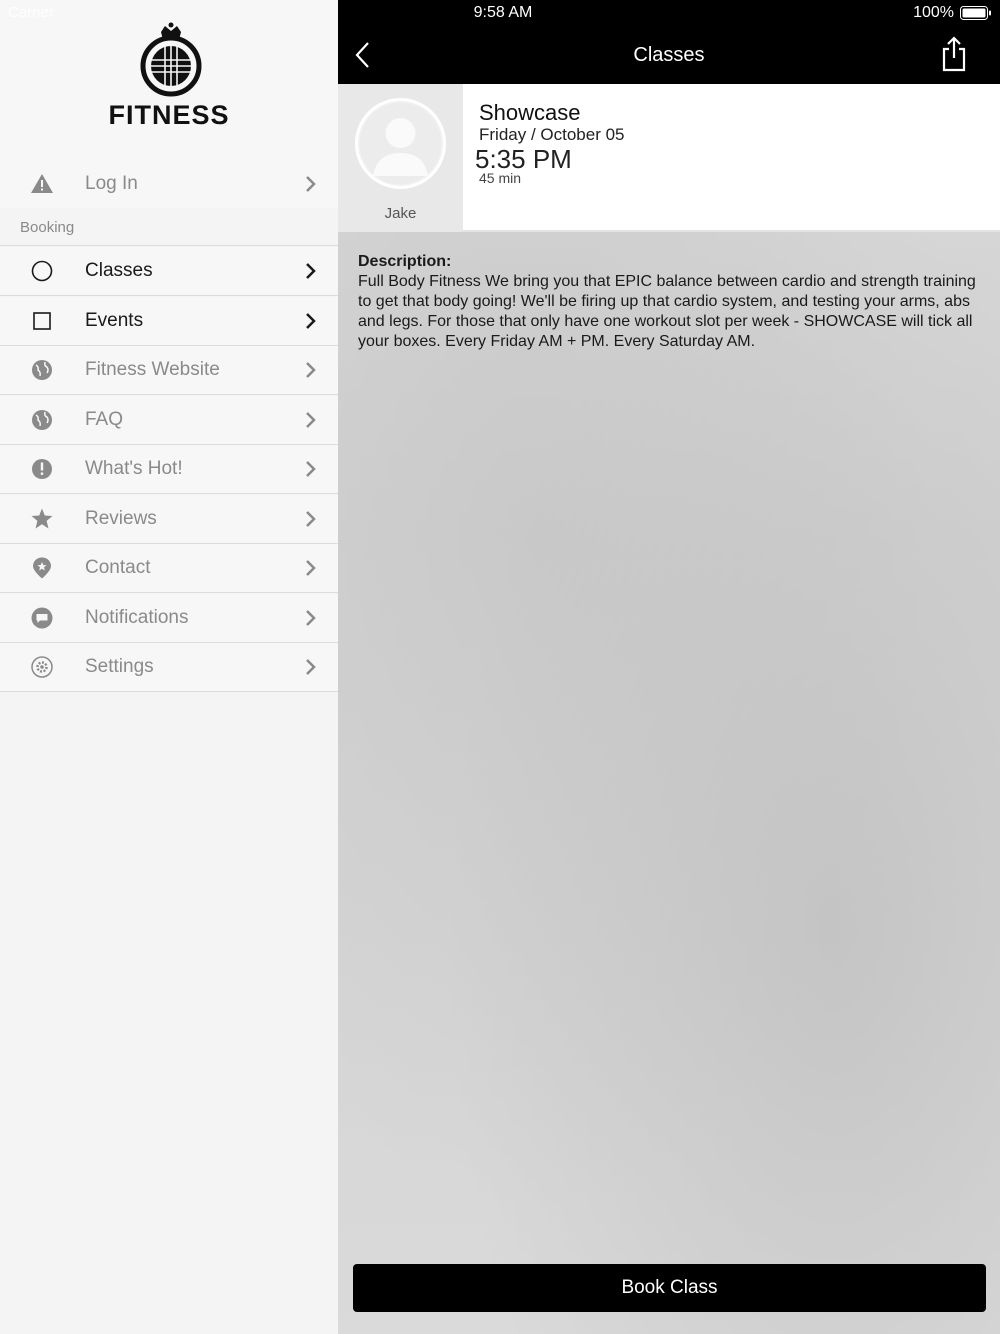 This screenshot has width=1000, height=1334. I want to click on sidebar-item-contact: Contact, so click(169, 568).